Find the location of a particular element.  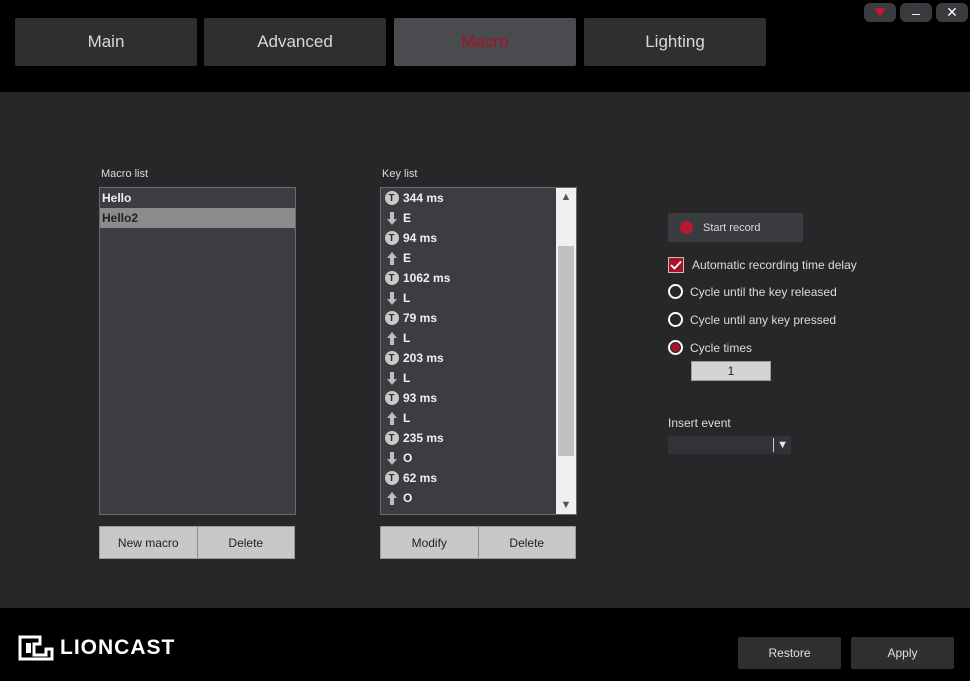

key-list-item-text: 1062 ms is located at coordinates (427, 278).